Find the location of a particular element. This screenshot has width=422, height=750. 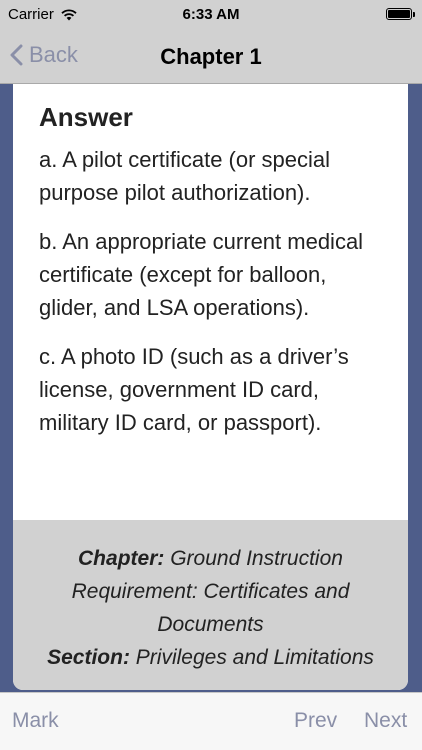

section-info: Section: Privileges and Limitations is located at coordinates (210, 657).